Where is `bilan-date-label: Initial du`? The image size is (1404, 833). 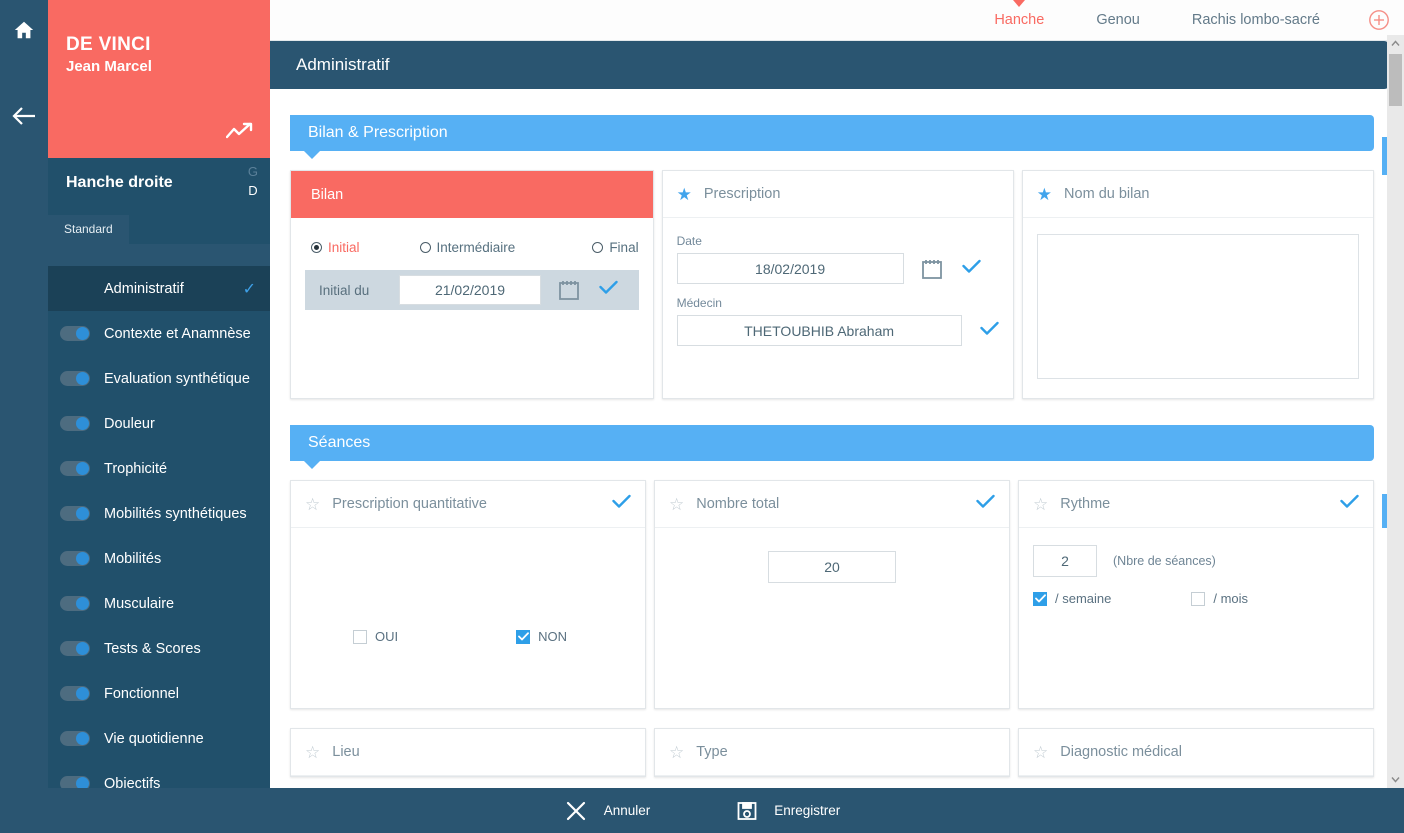
bilan-date-label: Initial du is located at coordinates (344, 290).